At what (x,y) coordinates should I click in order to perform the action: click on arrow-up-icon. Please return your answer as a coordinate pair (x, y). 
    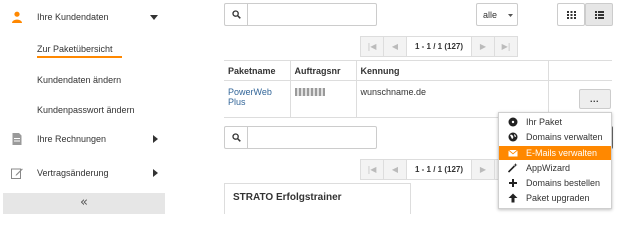
    Looking at the image, I should click on (513, 198).